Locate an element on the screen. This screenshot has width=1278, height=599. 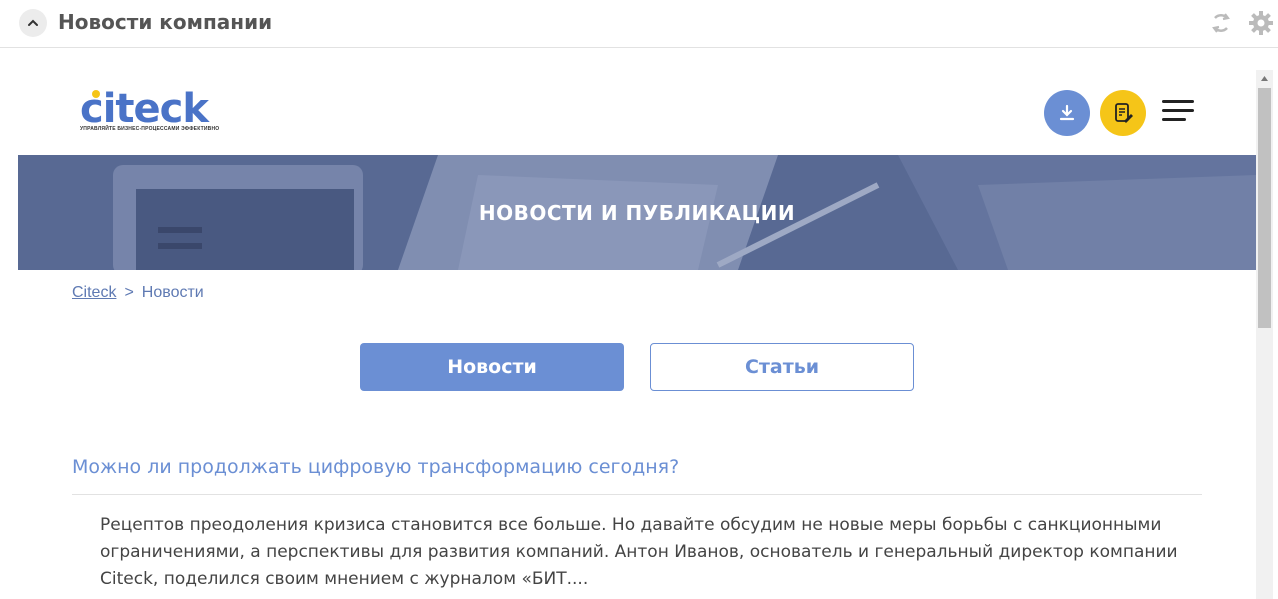
logo-dot is located at coordinates (96, 94).